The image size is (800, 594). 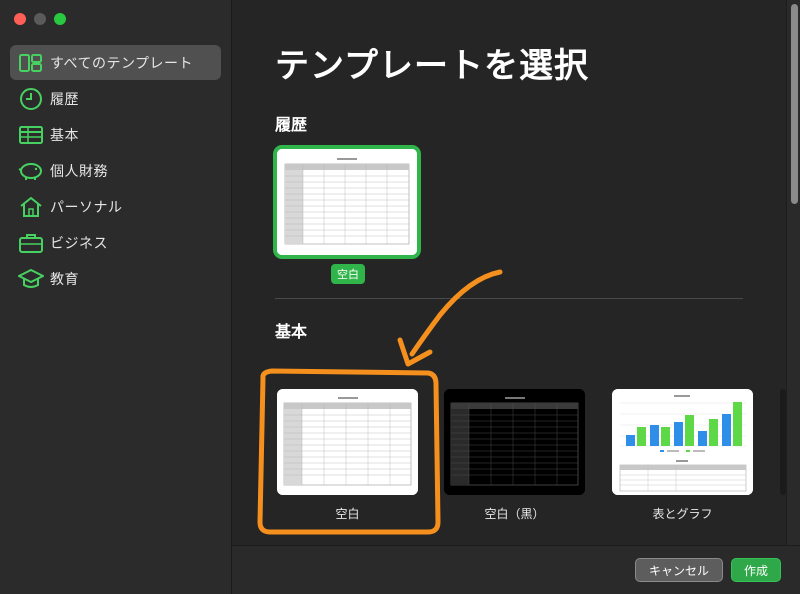 I want to click on history-template-thumbnail, so click(x=347, y=202).